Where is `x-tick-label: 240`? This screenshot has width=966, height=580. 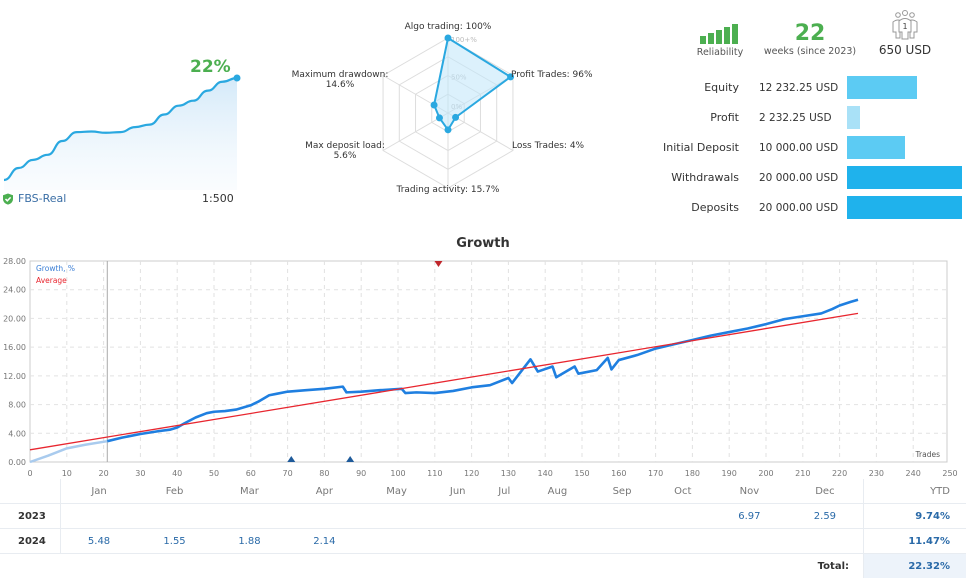 x-tick-label: 240 is located at coordinates (913, 473).